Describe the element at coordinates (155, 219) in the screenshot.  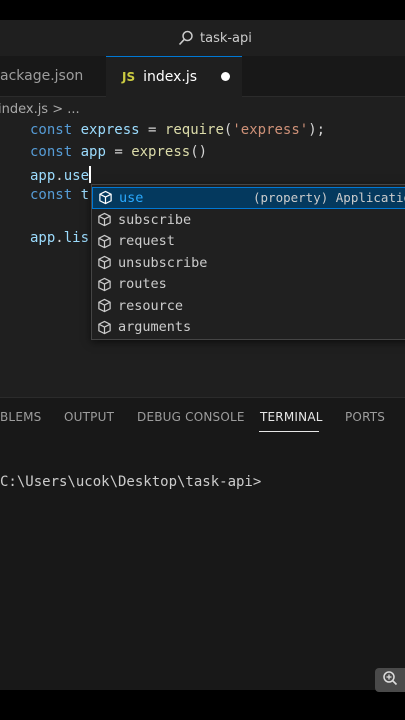
I see `suggestion-label: subscribe` at that location.